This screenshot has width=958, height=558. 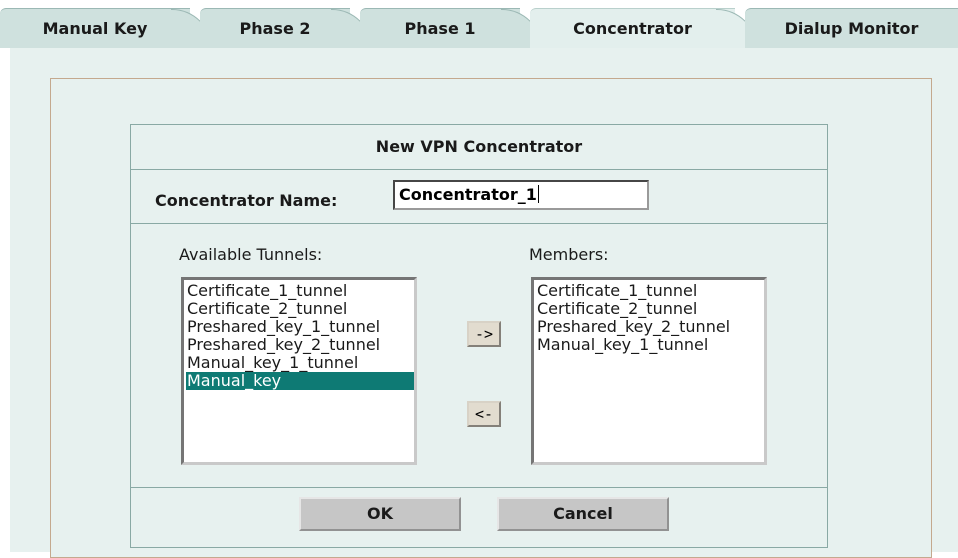 What do you see at coordinates (380, 514) in the screenshot?
I see `ok-button: OK` at bounding box center [380, 514].